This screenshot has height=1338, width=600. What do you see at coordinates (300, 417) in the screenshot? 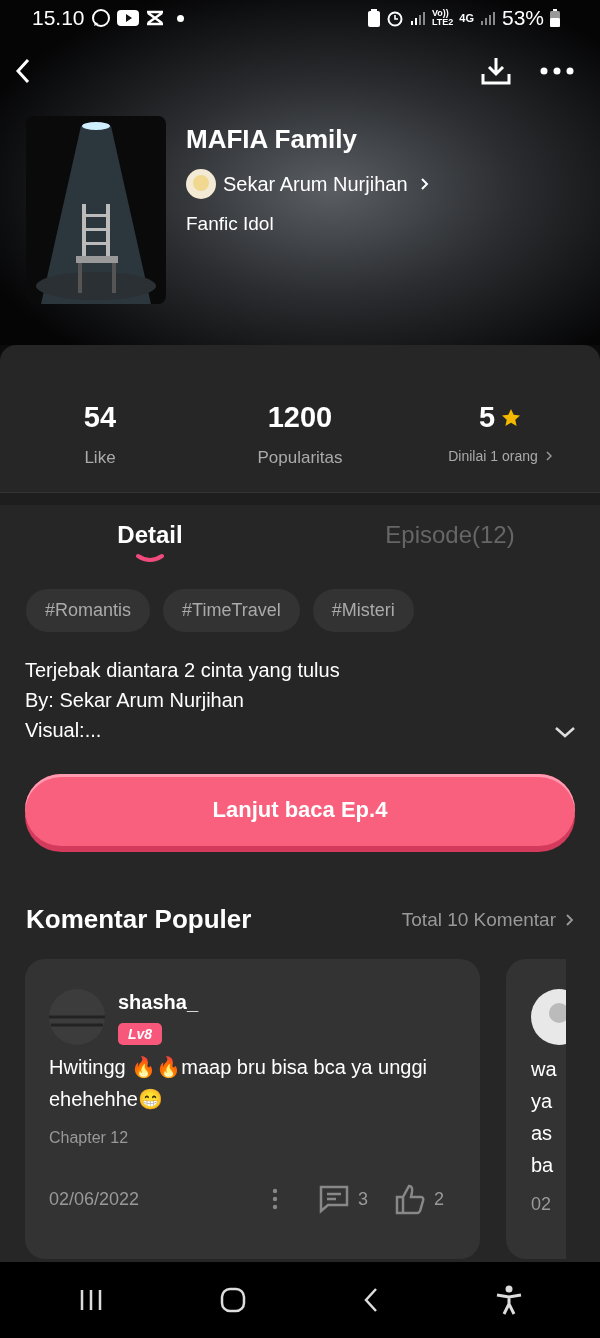
I see `stat-value: 1200` at bounding box center [300, 417].